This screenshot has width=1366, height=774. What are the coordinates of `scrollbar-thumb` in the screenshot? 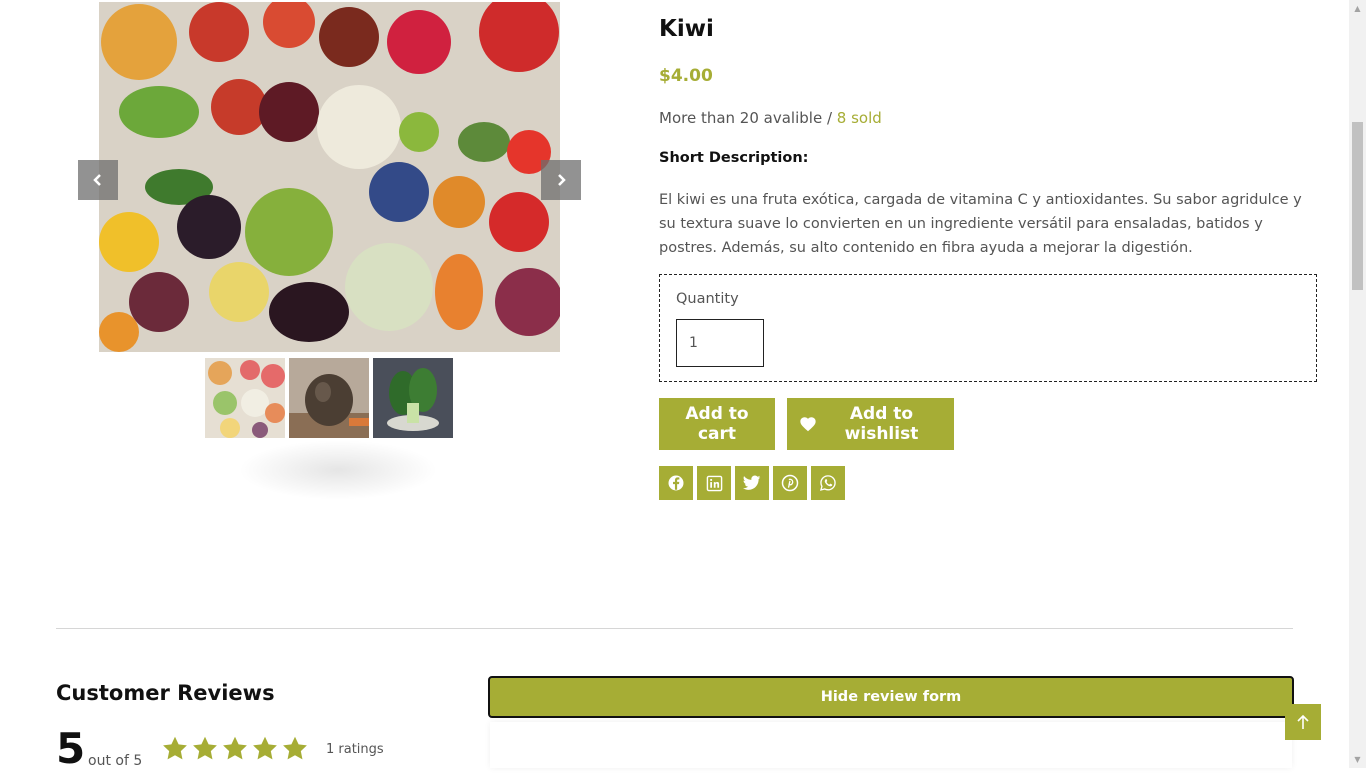 It's located at (1357, 206).